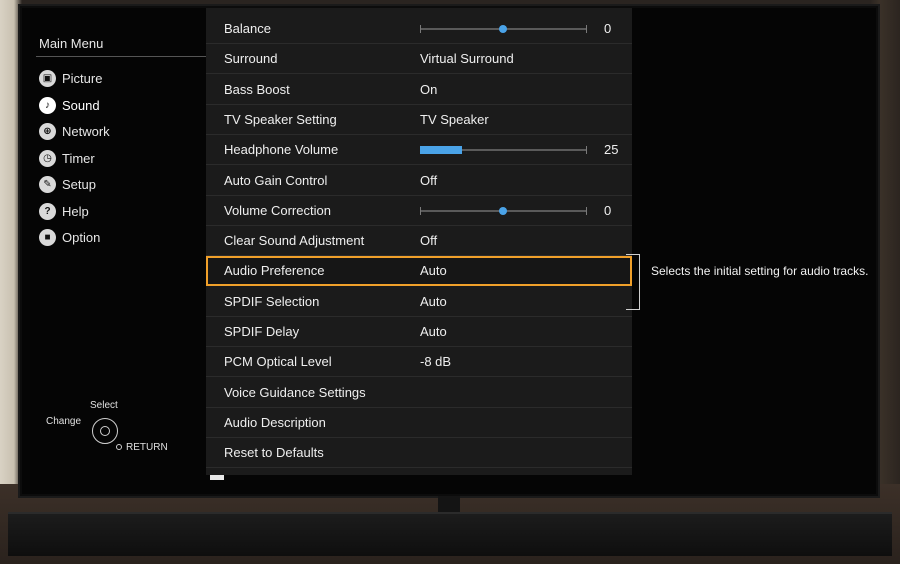 Image resolution: width=900 pixels, height=564 pixels. I want to click on setting-value: TV Speaker, so click(454, 119).